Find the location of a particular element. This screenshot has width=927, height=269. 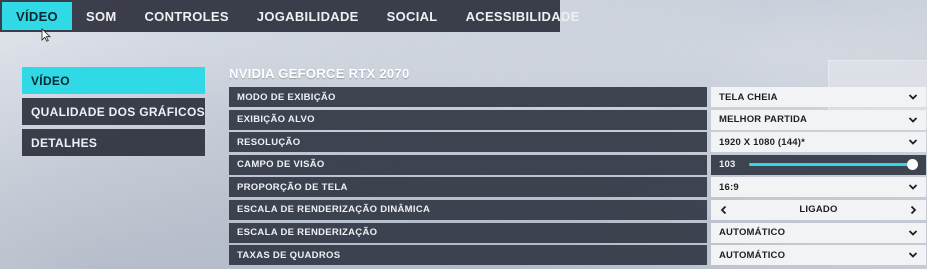

setting-row-escala-renderizacao: ESCALA DE RENDERIZAÇÃO AUTOMÁTICO is located at coordinates (577, 232).